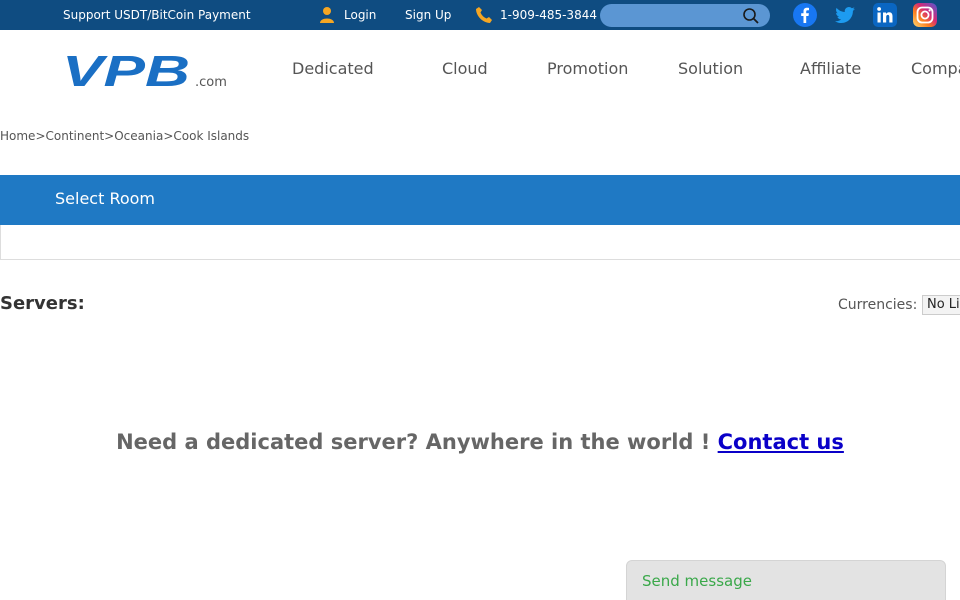  What do you see at coordinates (211, 136) in the screenshot?
I see `breadcrumb-current: Cook Islands` at bounding box center [211, 136].